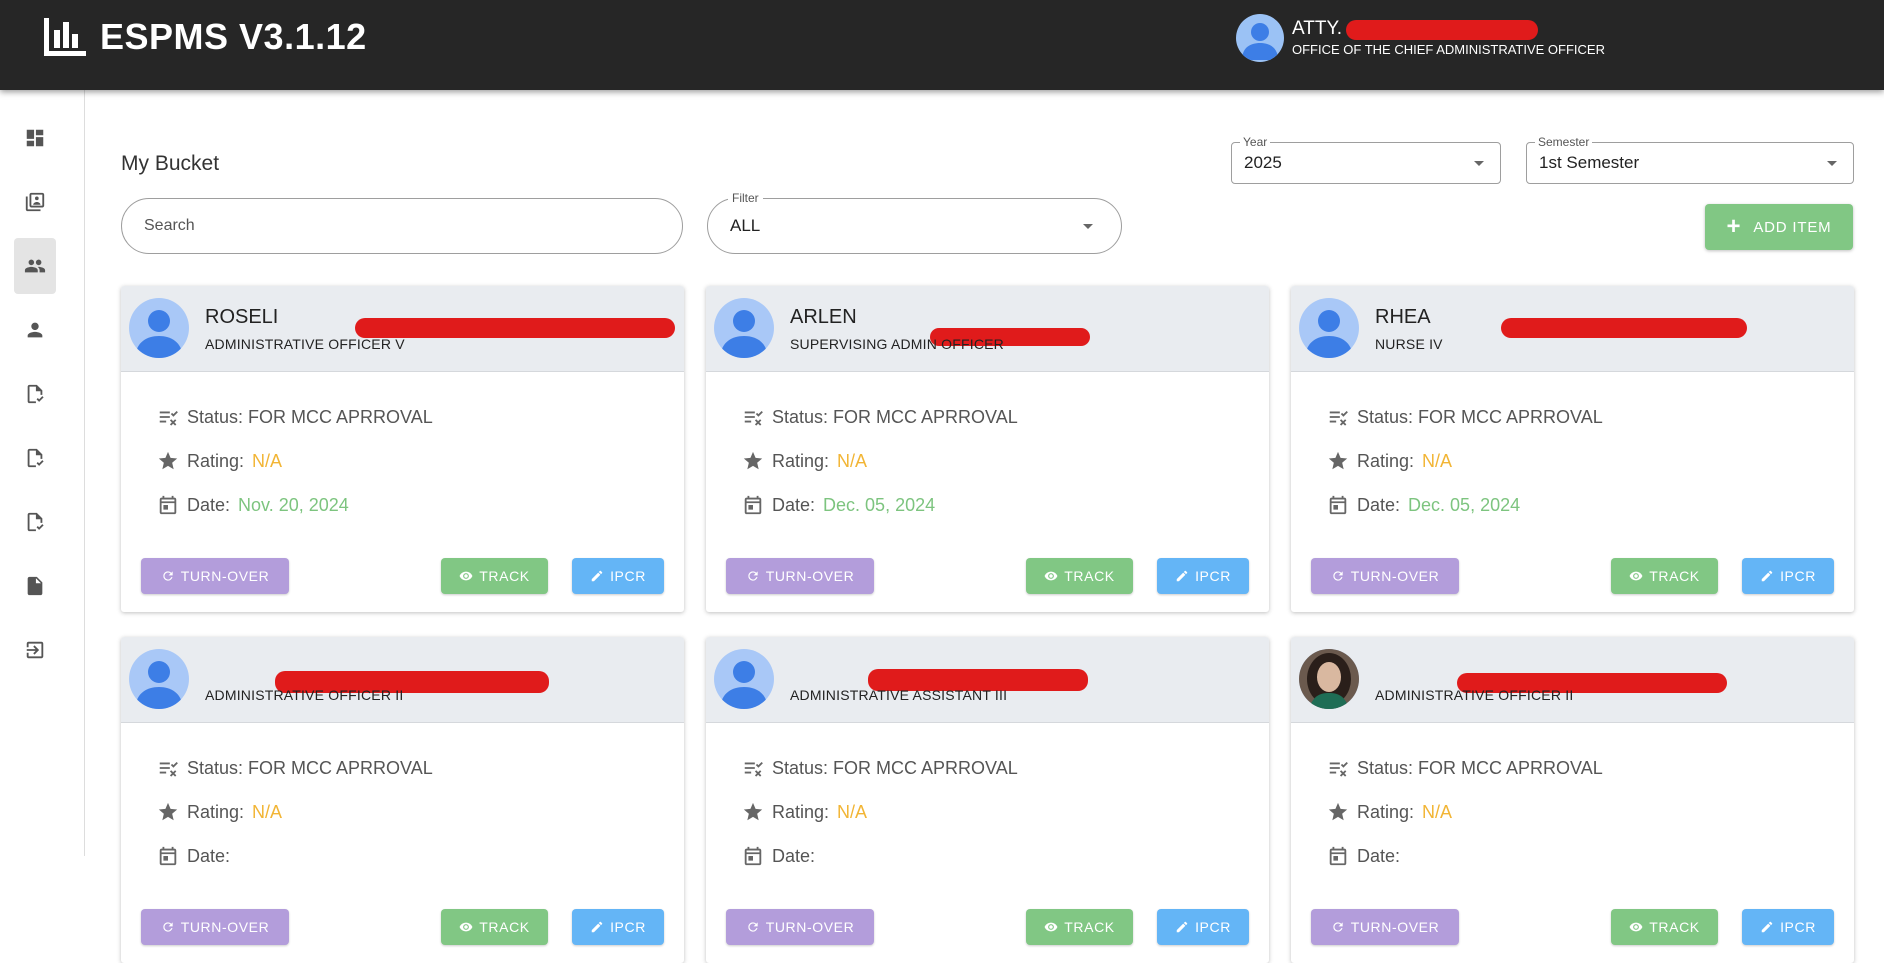 The width and height of the screenshot is (1884, 963). I want to click on brand: ESPMS V3.1.12, so click(204, 37).